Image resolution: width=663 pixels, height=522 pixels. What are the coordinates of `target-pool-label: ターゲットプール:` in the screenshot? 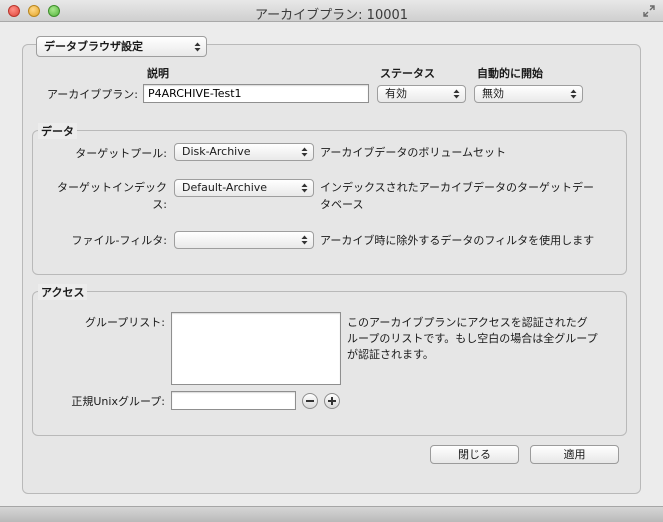 It's located at (121, 153).